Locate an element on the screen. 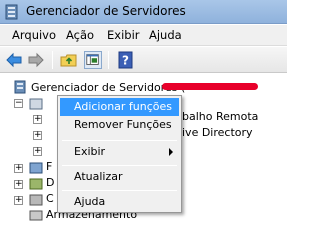 The width and height of the screenshot is (320, 244). redacted-server-name is located at coordinates (210, 86).